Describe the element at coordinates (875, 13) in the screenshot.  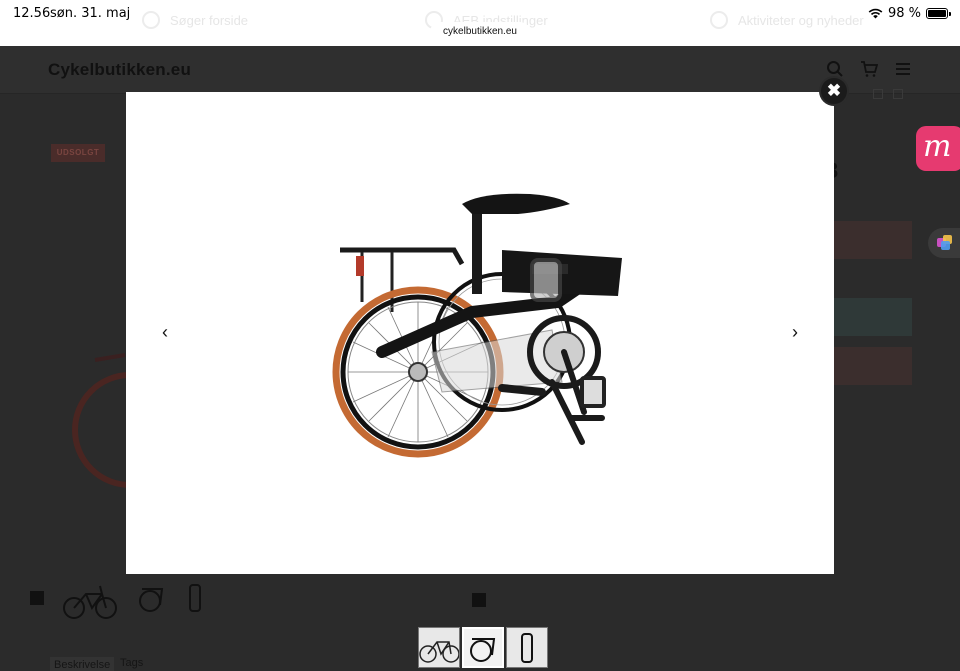
I see `wifi-icon` at that location.